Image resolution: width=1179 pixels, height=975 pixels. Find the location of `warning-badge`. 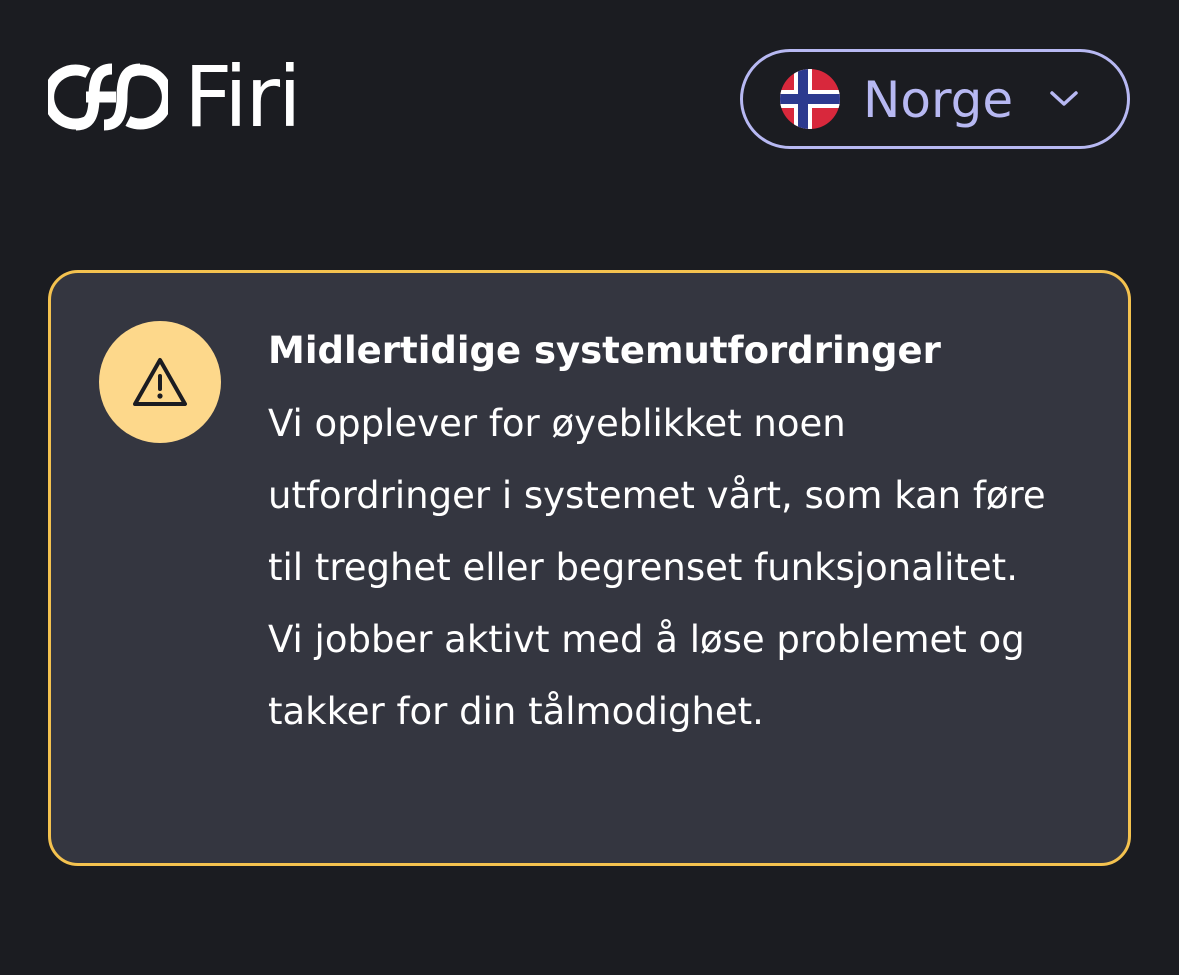

warning-badge is located at coordinates (160, 382).